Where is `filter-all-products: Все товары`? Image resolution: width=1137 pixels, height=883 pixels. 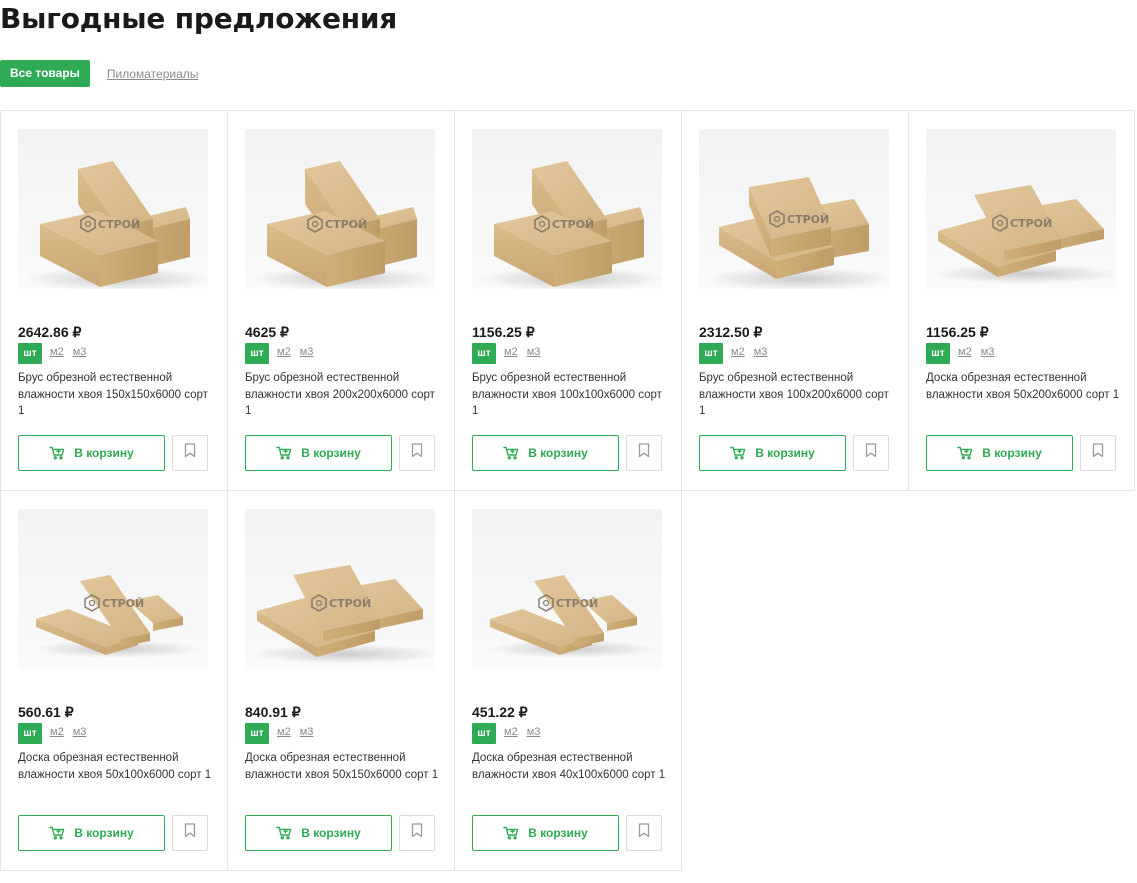 filter-all-products: Все товары is located at coordinates (45, 73).